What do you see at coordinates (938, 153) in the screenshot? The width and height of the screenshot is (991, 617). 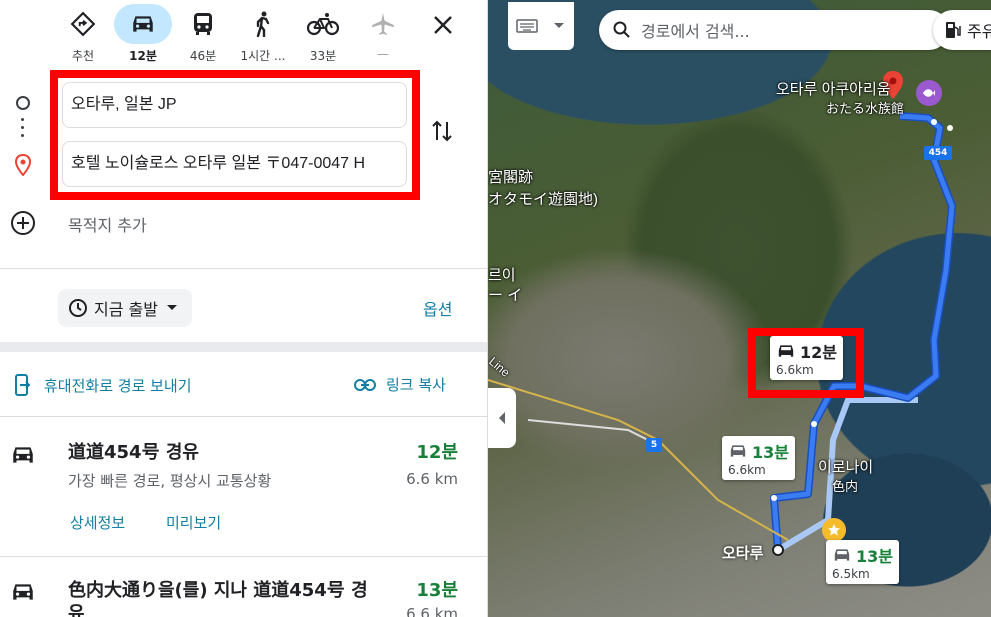 I see `route-454-shield: 454` at bounding box center [938, 153].